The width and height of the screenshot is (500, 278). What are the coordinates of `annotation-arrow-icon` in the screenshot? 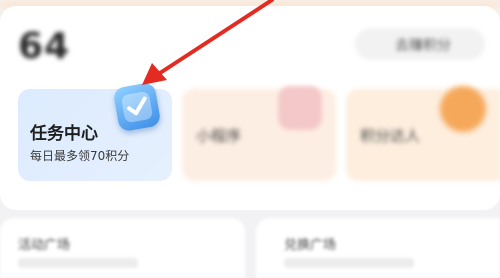 It's located at (208, 42).